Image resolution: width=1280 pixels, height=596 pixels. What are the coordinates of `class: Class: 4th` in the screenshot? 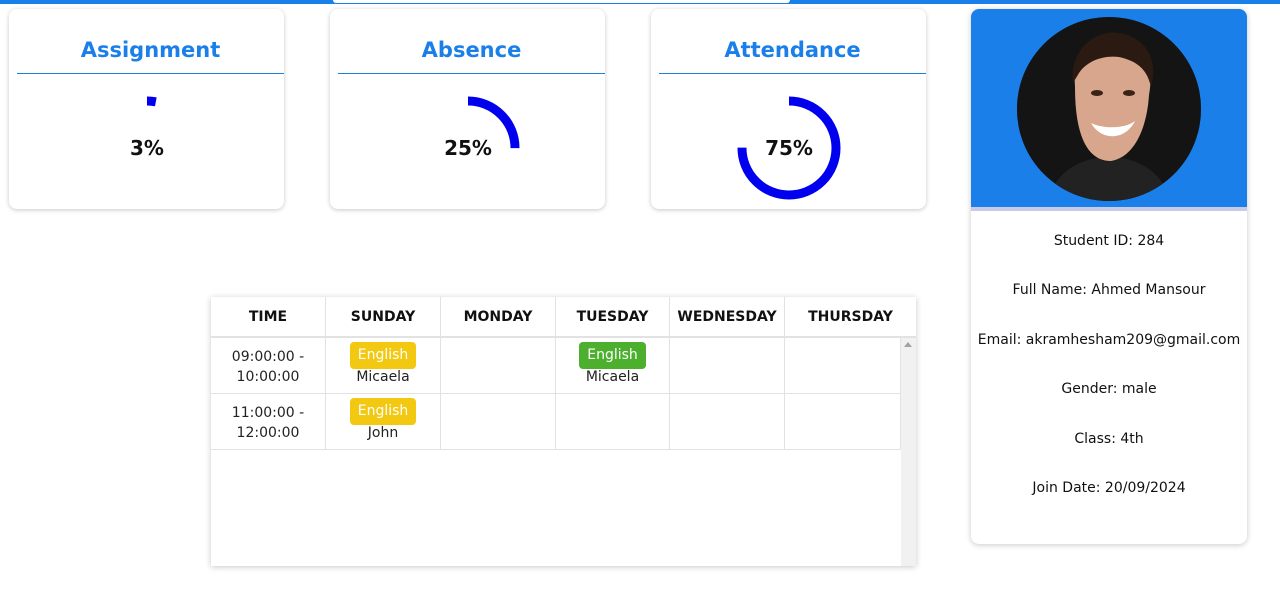 It's located at (1109, 439).